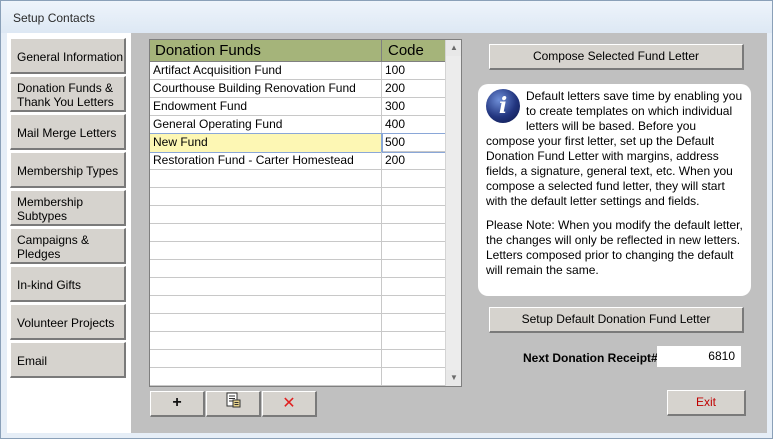 The height and width of the screenshot is (439, 773). Describe the element at coordinates (266, 89) in the screenshot. I see `fund-name-cell: Courthouse Building Renovation Fund` at that location.